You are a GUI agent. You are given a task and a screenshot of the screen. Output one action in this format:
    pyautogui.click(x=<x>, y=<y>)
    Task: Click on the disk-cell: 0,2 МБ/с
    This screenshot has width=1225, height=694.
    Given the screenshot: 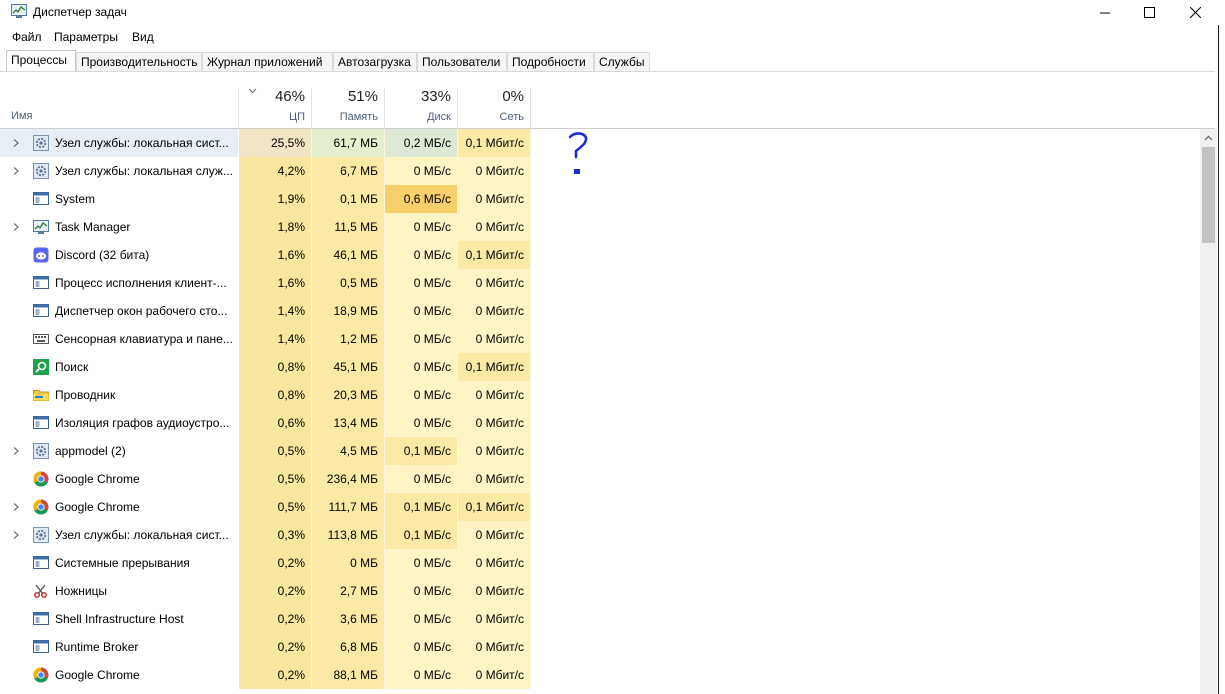 What is the action you would take?
    pyautogui.click(x=421, y=143)
    